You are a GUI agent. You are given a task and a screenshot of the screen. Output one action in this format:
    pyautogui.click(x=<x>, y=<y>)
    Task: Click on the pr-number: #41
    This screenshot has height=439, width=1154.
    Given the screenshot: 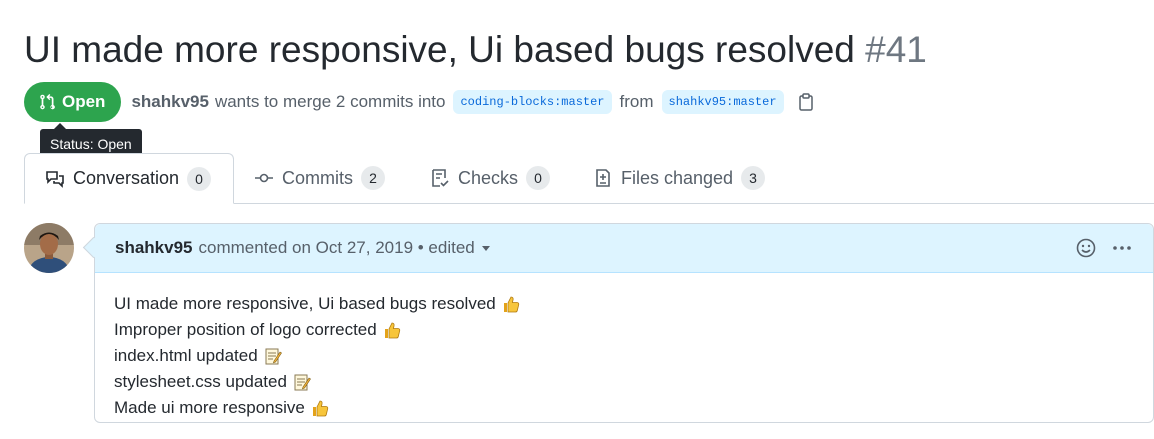 What is the action you would take?
    pyautogui.click(x=896, y=49)
    